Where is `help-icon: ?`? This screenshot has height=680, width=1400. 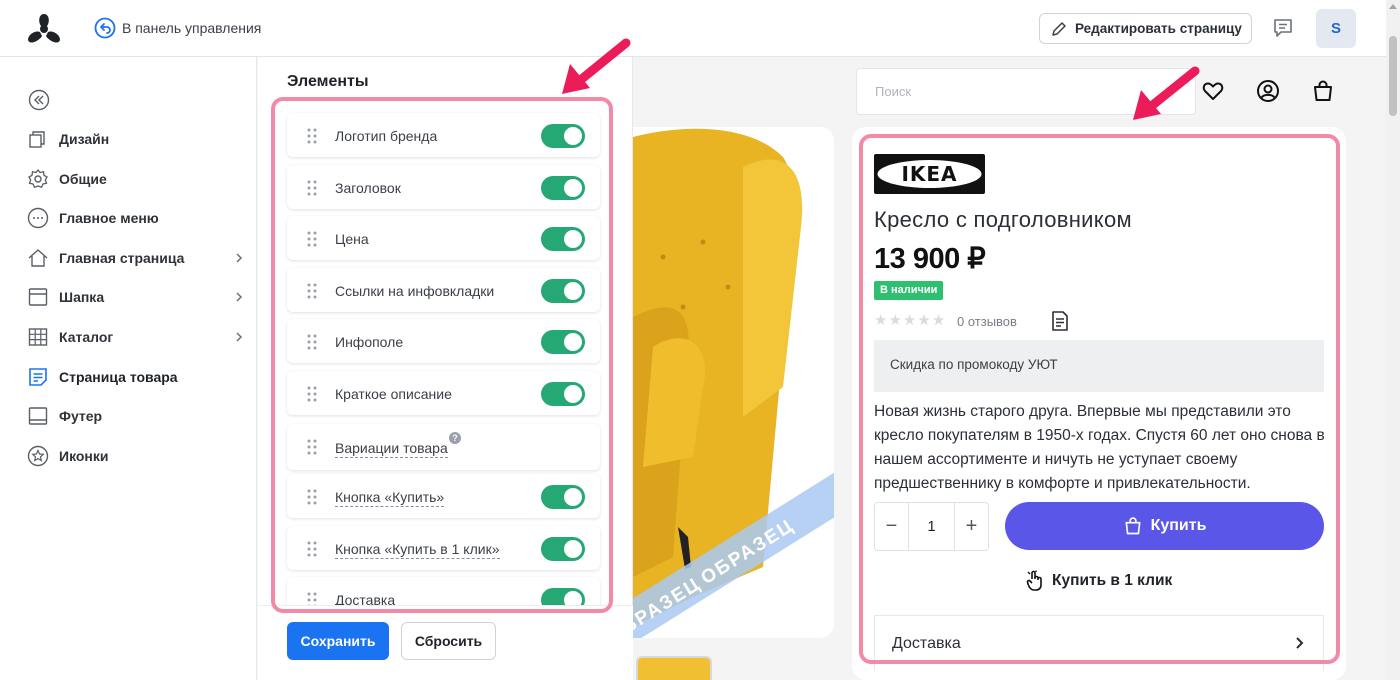
help-icon: ? is located at coordinates (455, 438).